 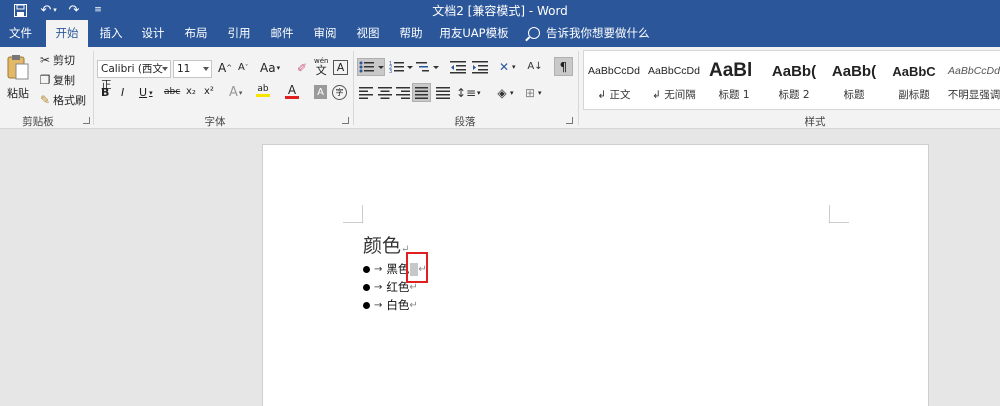 What do you see at coordinates (674, 80) in the screenshot?
I see `style-no-spacing: AaBbCcDd ↲ 无间隔` at bounding box center [674, 80].